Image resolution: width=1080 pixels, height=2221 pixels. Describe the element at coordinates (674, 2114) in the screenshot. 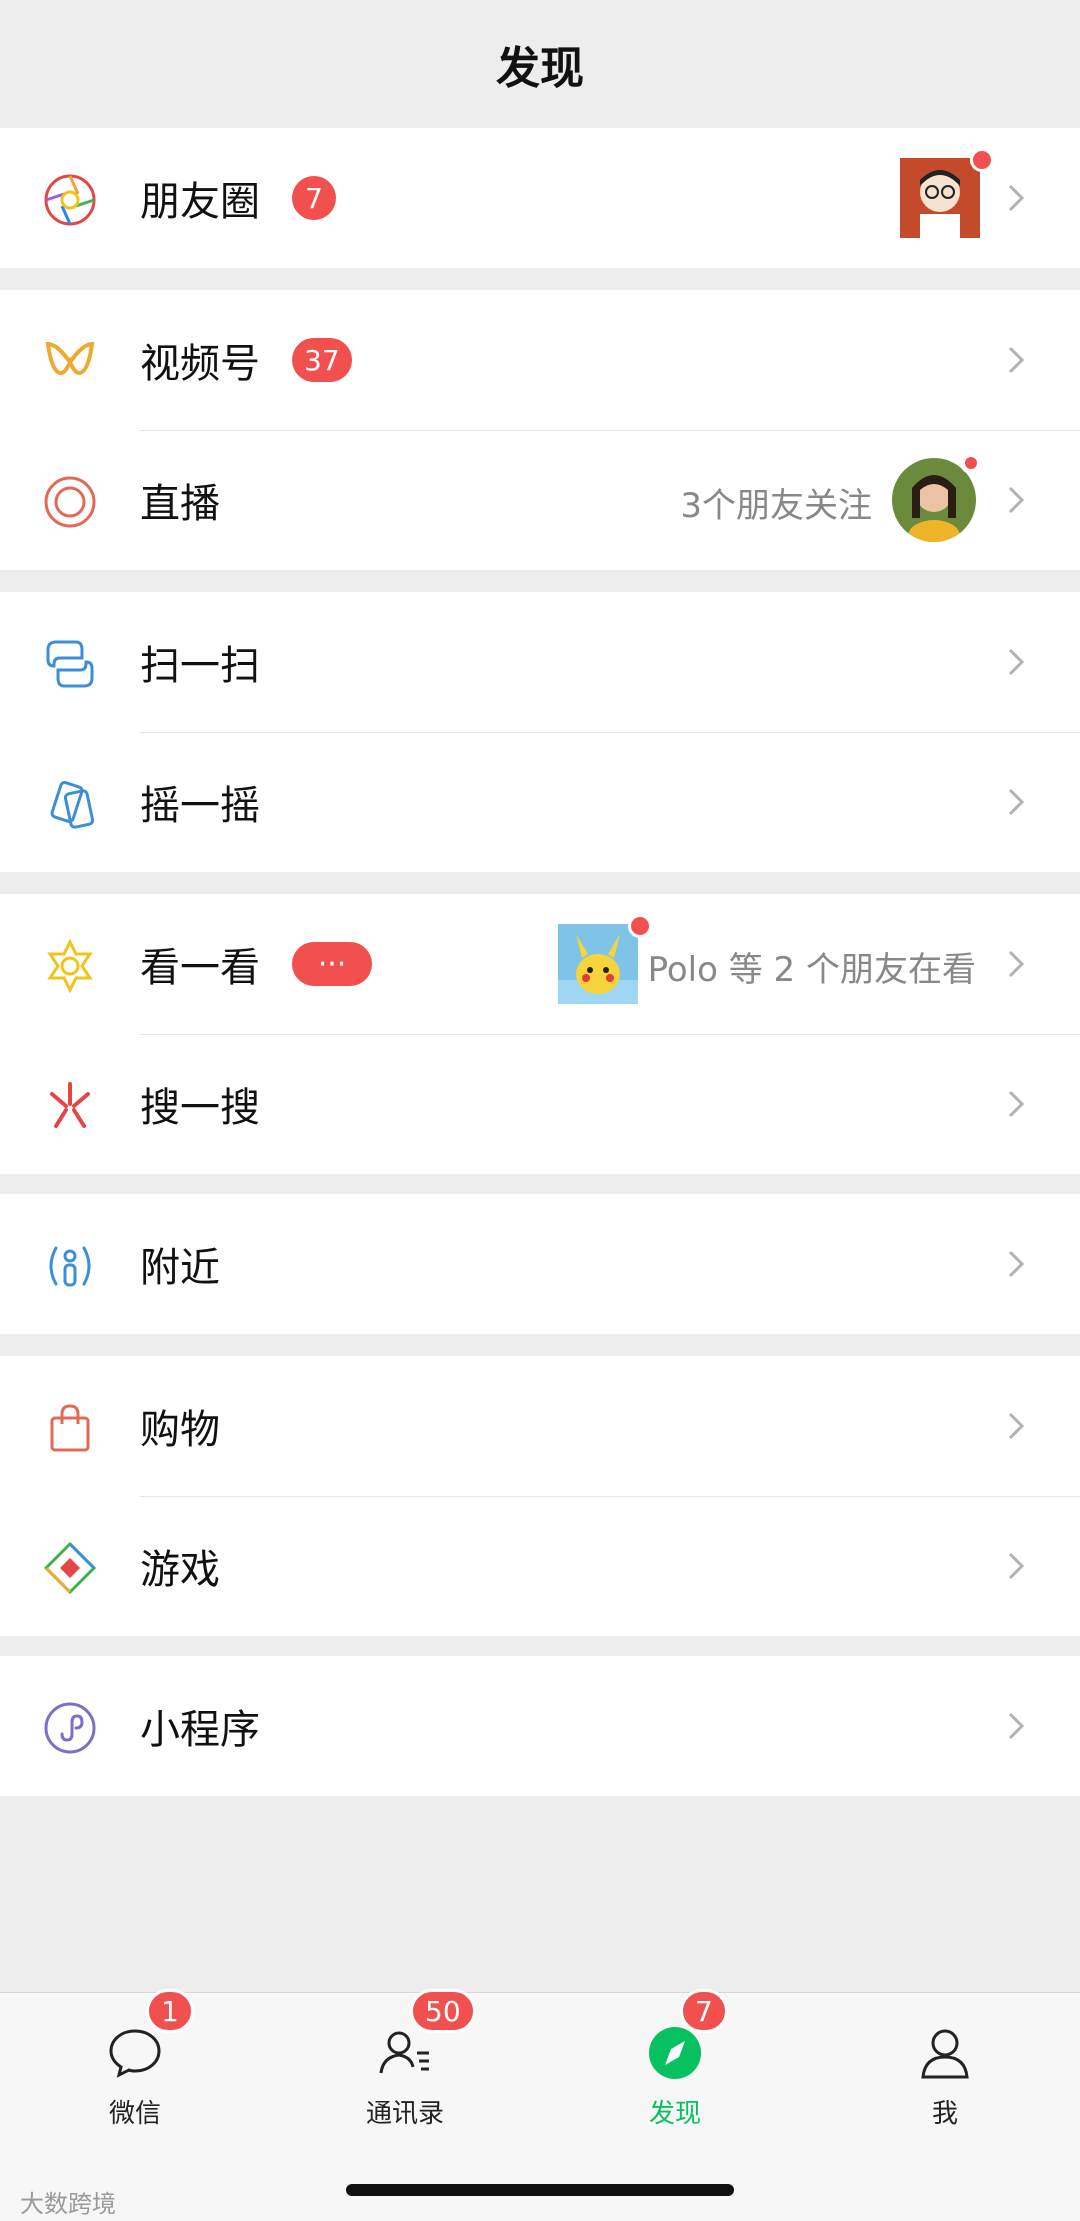

I see `tab-discover-label: 发现` at that location.